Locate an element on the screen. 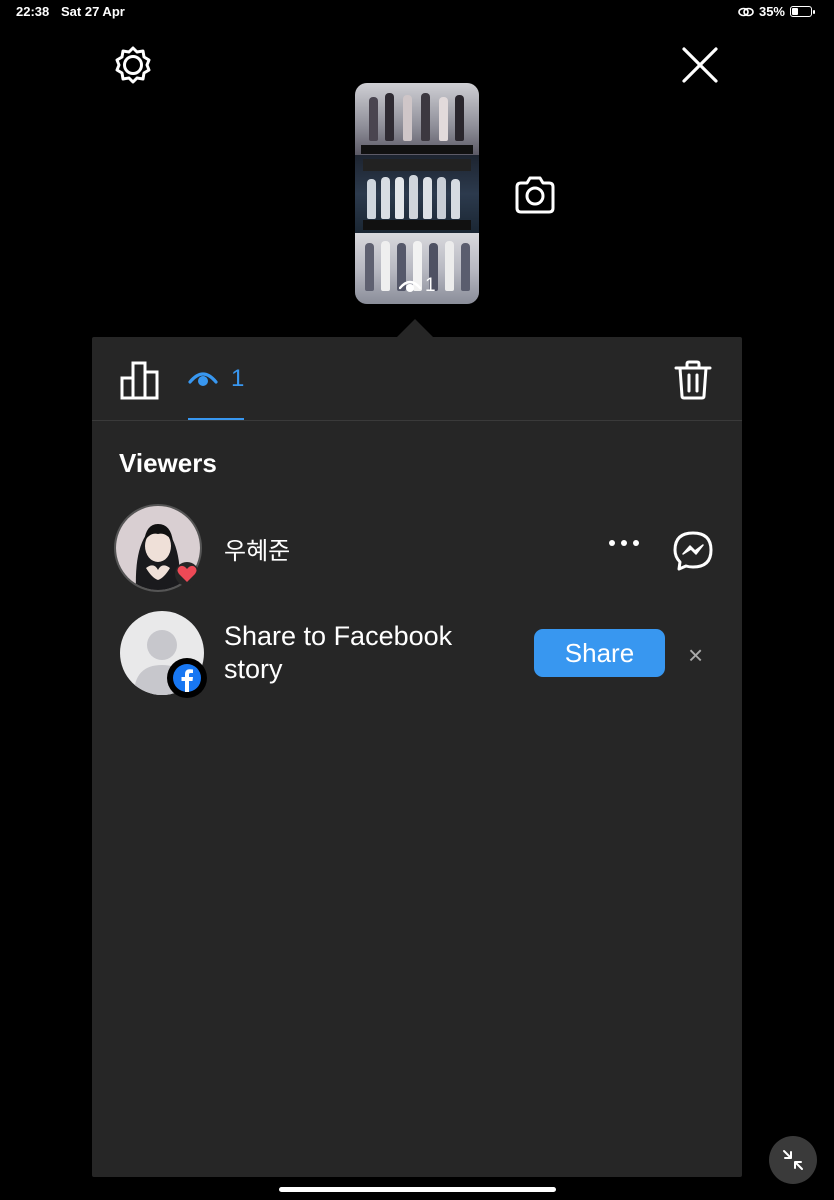 The image size is (834, 1200). collapse-button is located at coordinates (793, 1160).